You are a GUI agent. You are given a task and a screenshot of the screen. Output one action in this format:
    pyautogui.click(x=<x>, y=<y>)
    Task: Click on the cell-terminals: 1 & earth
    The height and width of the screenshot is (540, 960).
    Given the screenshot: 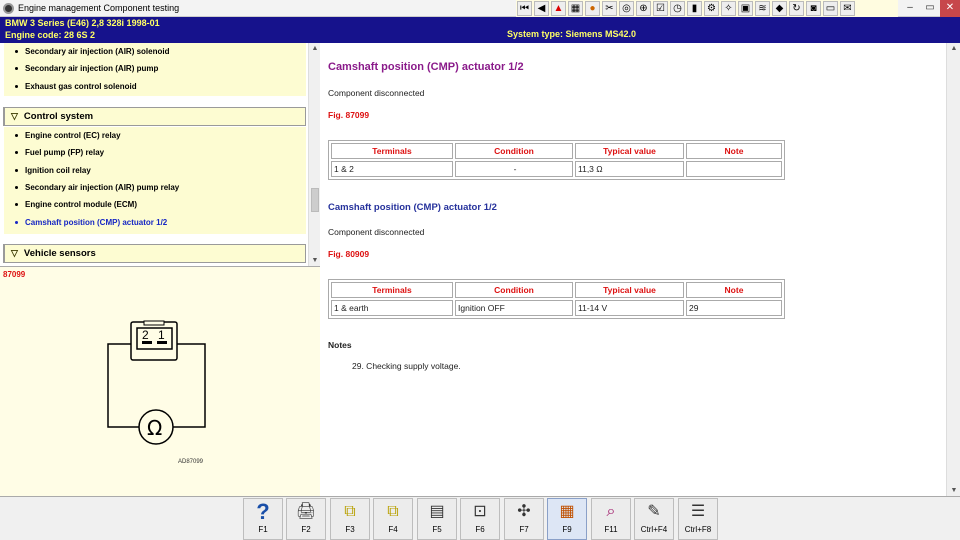 What is the action you would take?
    pyautogui.click(x=392, y=308)
    